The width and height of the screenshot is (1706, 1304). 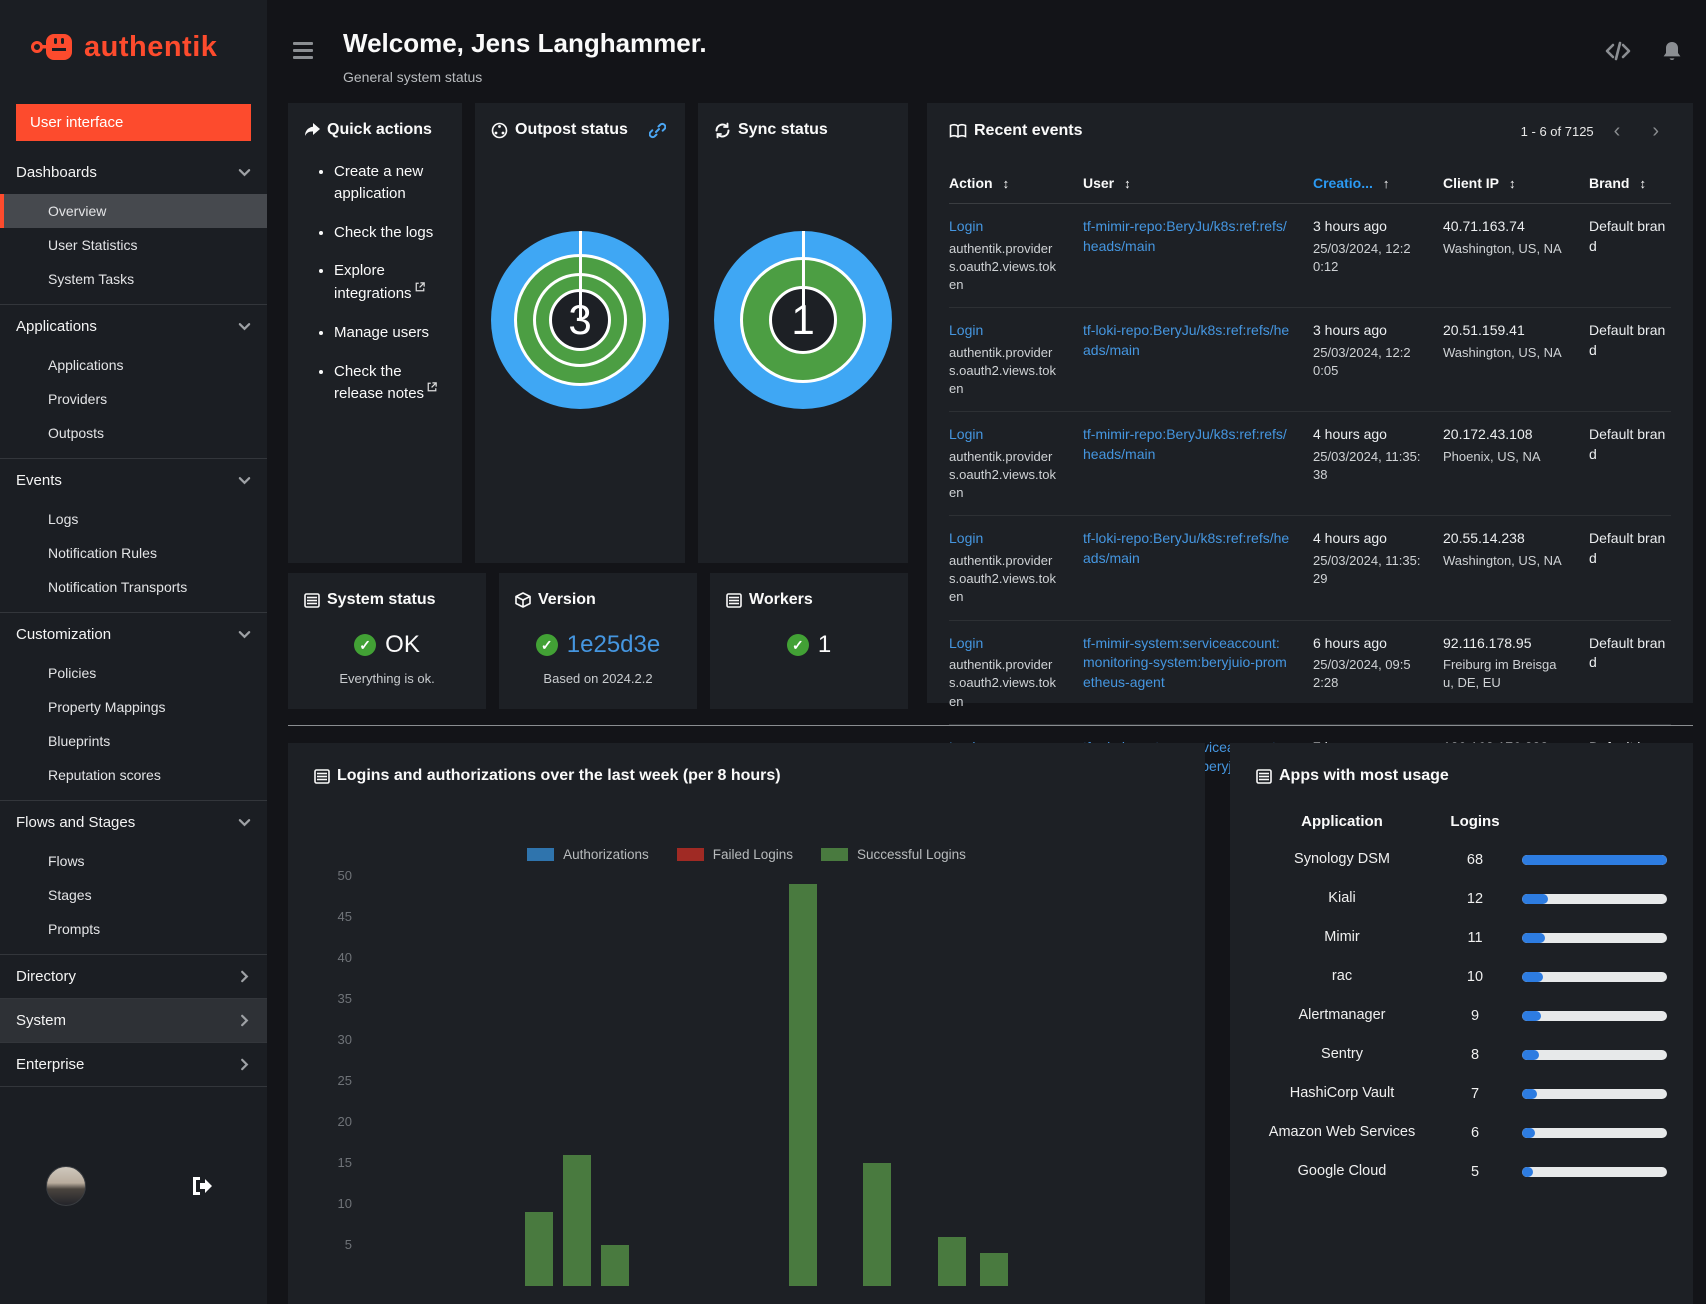 I want to click on app-name: Sentry, so click(x=1342, y=1054).